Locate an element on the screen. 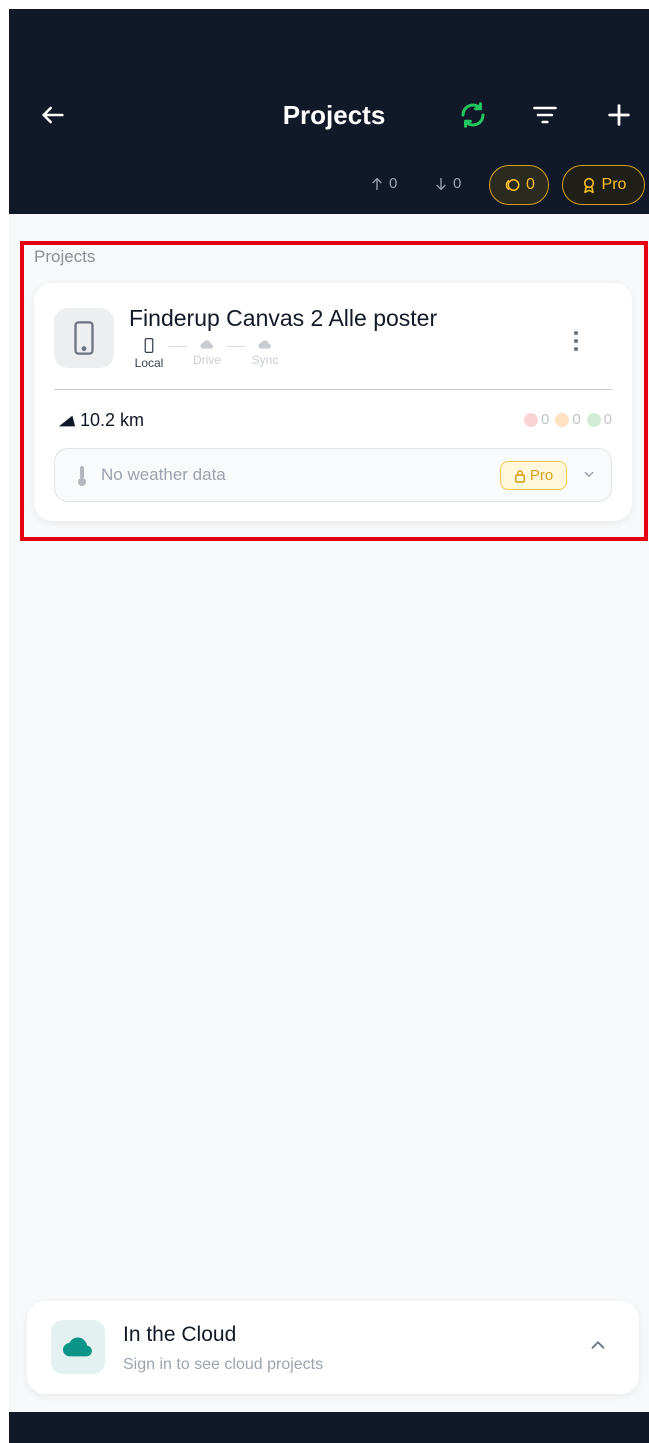 This screenshot has height=1443, width=649. pro-label: Pro is located at coordinates (614, 184).